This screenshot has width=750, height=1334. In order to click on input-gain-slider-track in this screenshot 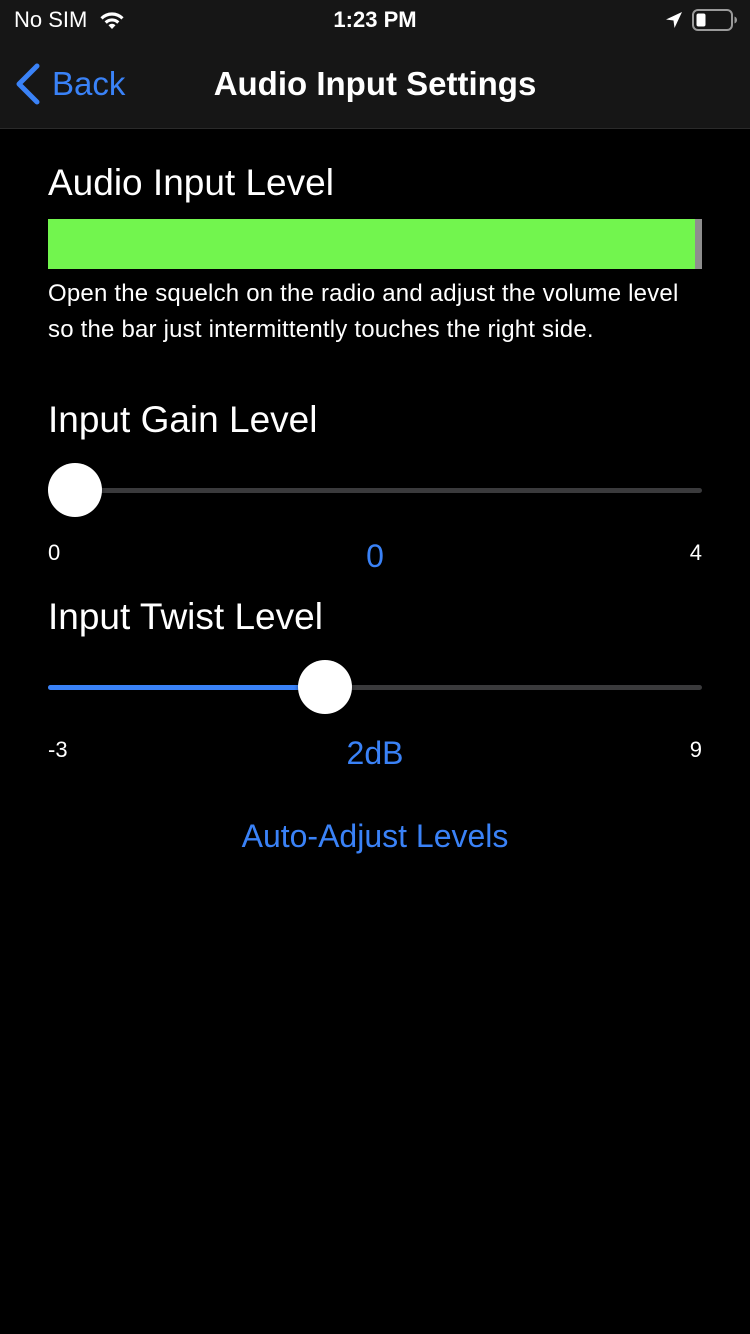, I will do `click(375, 490)`.